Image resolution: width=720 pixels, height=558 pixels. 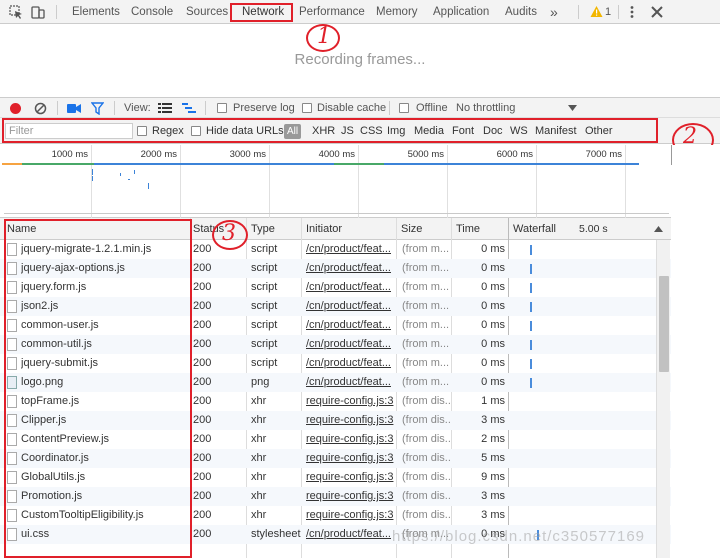 What do you see at coordinates (229, 233) in the screenshot?
I see `annotation-number-3: 3` at bounding box center [229, 233].